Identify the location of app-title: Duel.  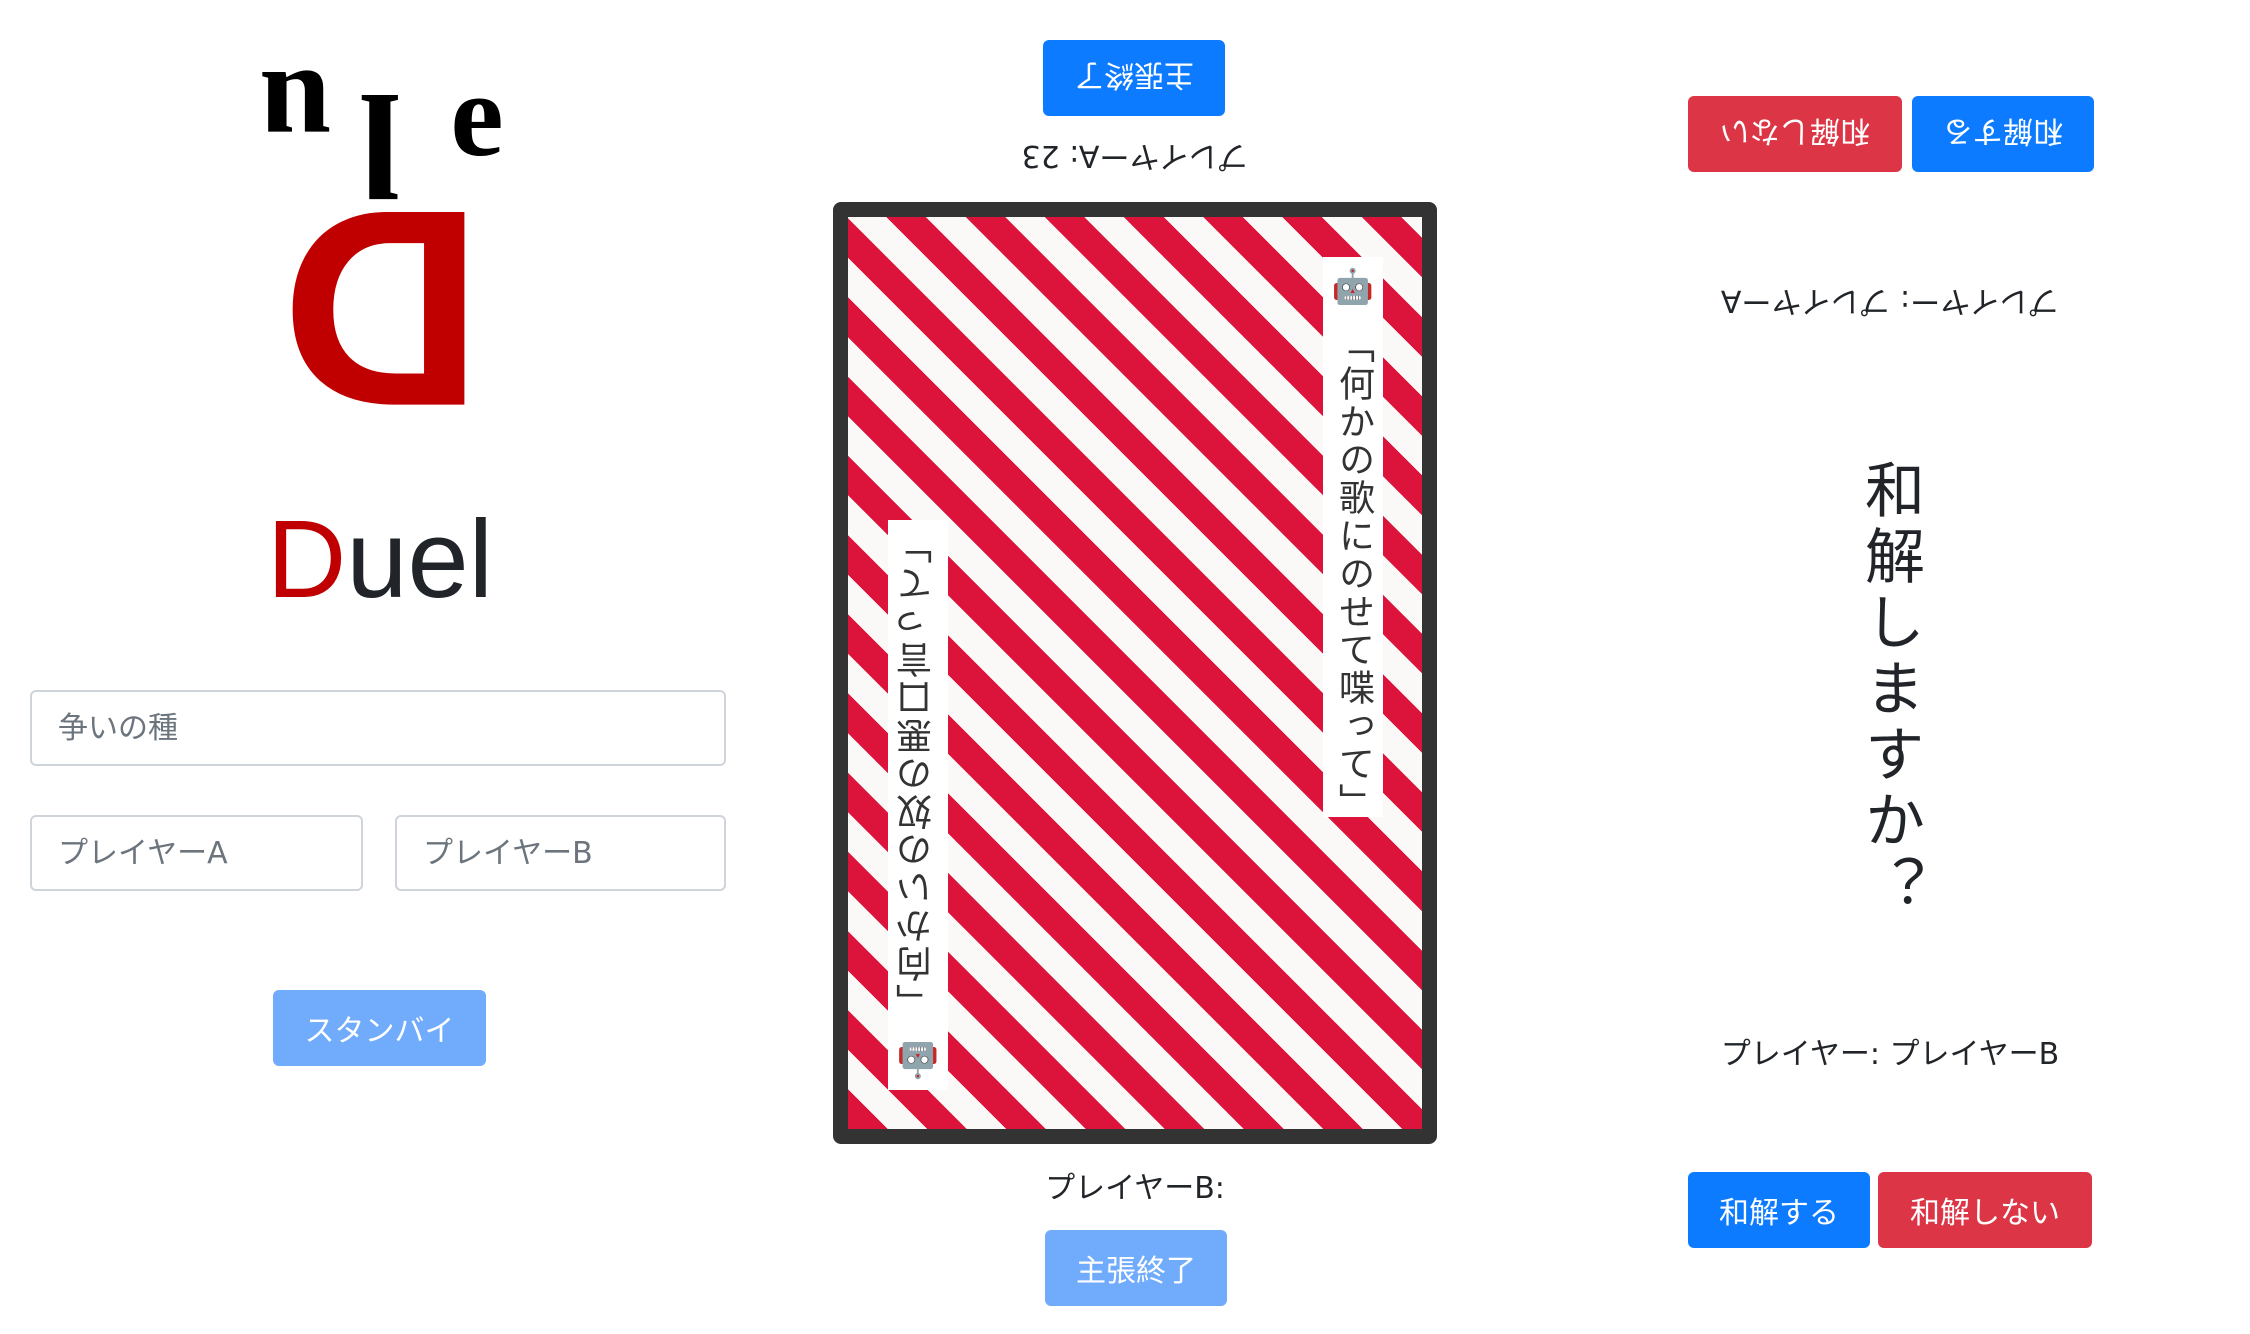
(380, 560).